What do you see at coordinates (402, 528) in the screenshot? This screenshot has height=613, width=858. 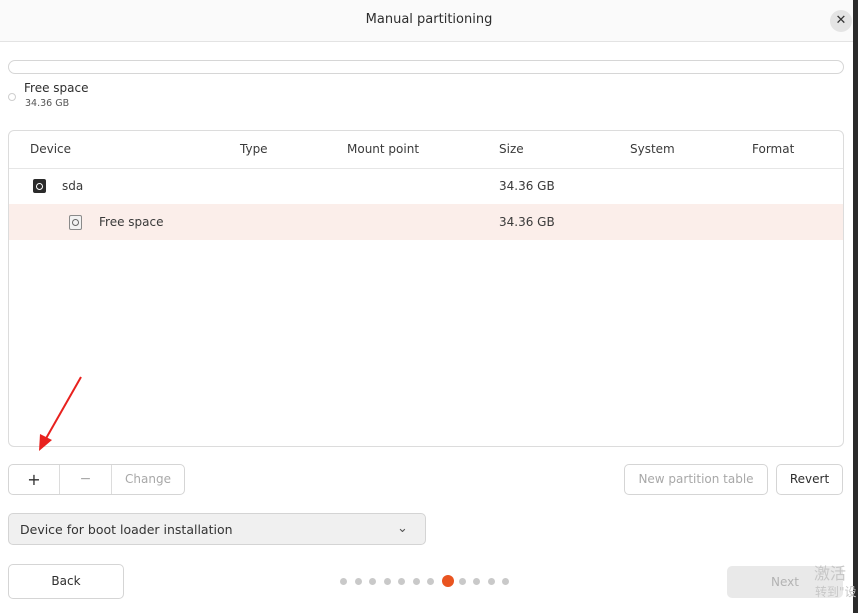 I see `chevron-down-icon: ⌄` at bounding box center [402, 528].